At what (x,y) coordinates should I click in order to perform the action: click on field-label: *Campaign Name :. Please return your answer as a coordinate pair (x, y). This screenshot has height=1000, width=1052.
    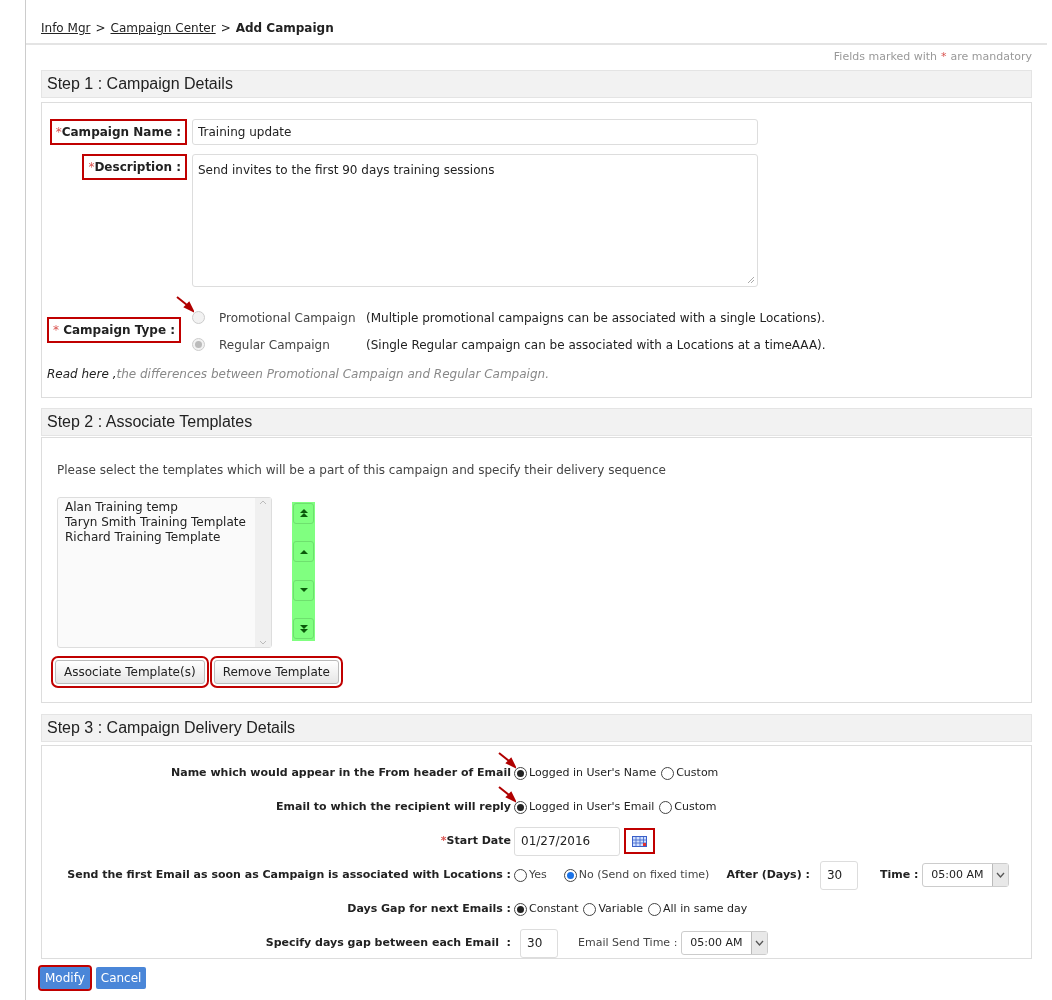
    Looking at the image, I should click on (118, 131).